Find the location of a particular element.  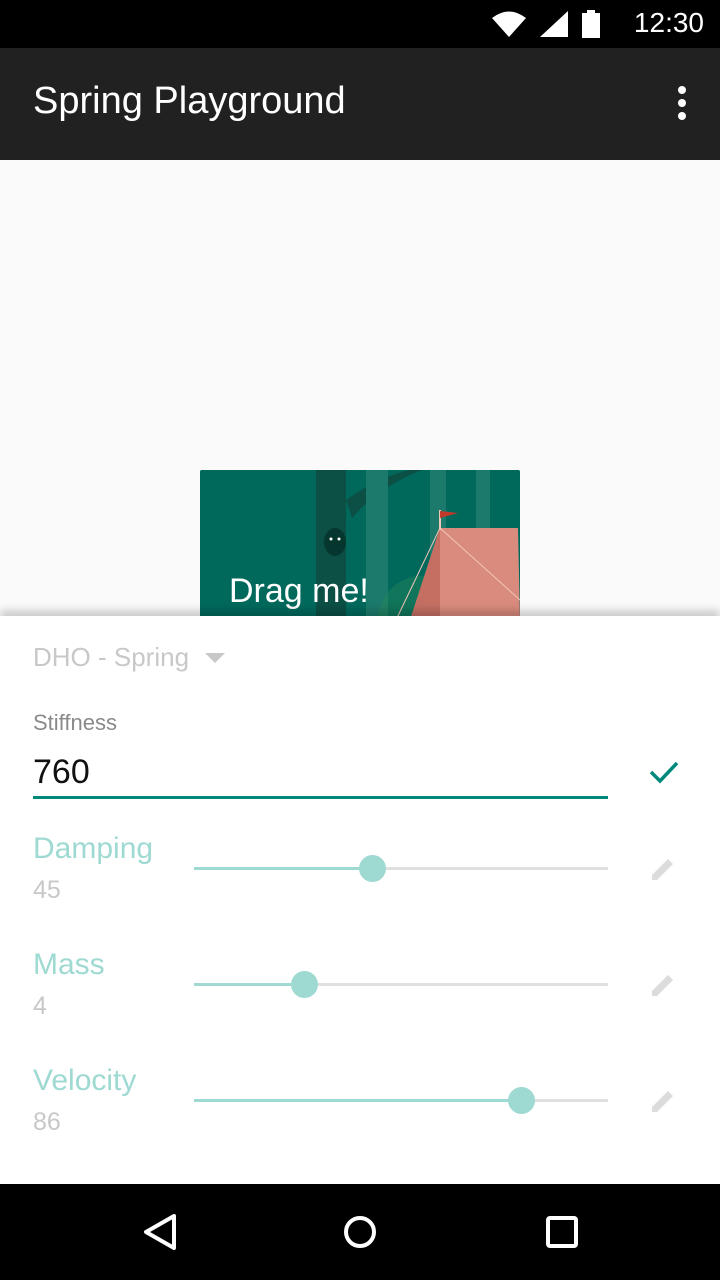

param-name: Damping is located at coordinates (93, 848).